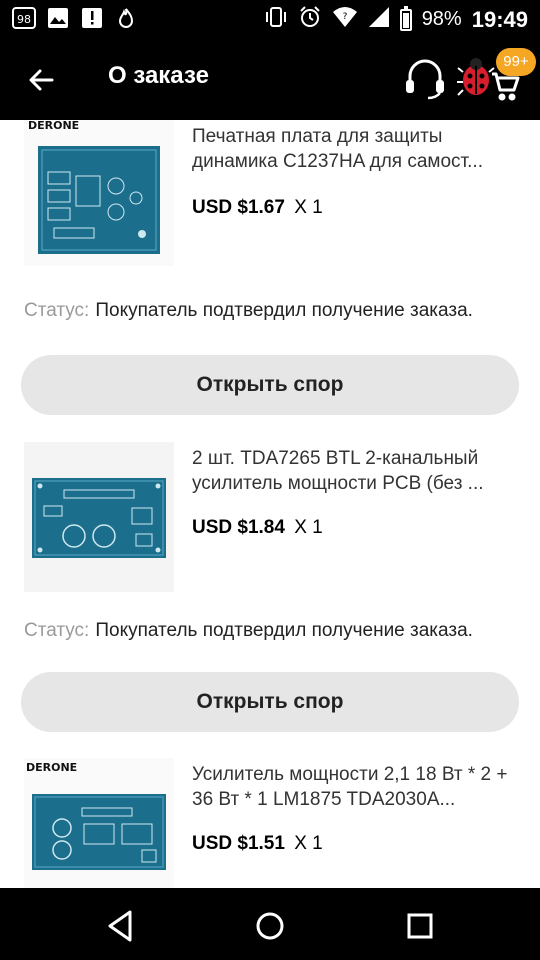  Describe the element at coordinates (499, 19) in the screenshot. I see `clock: 19:49` at that location.